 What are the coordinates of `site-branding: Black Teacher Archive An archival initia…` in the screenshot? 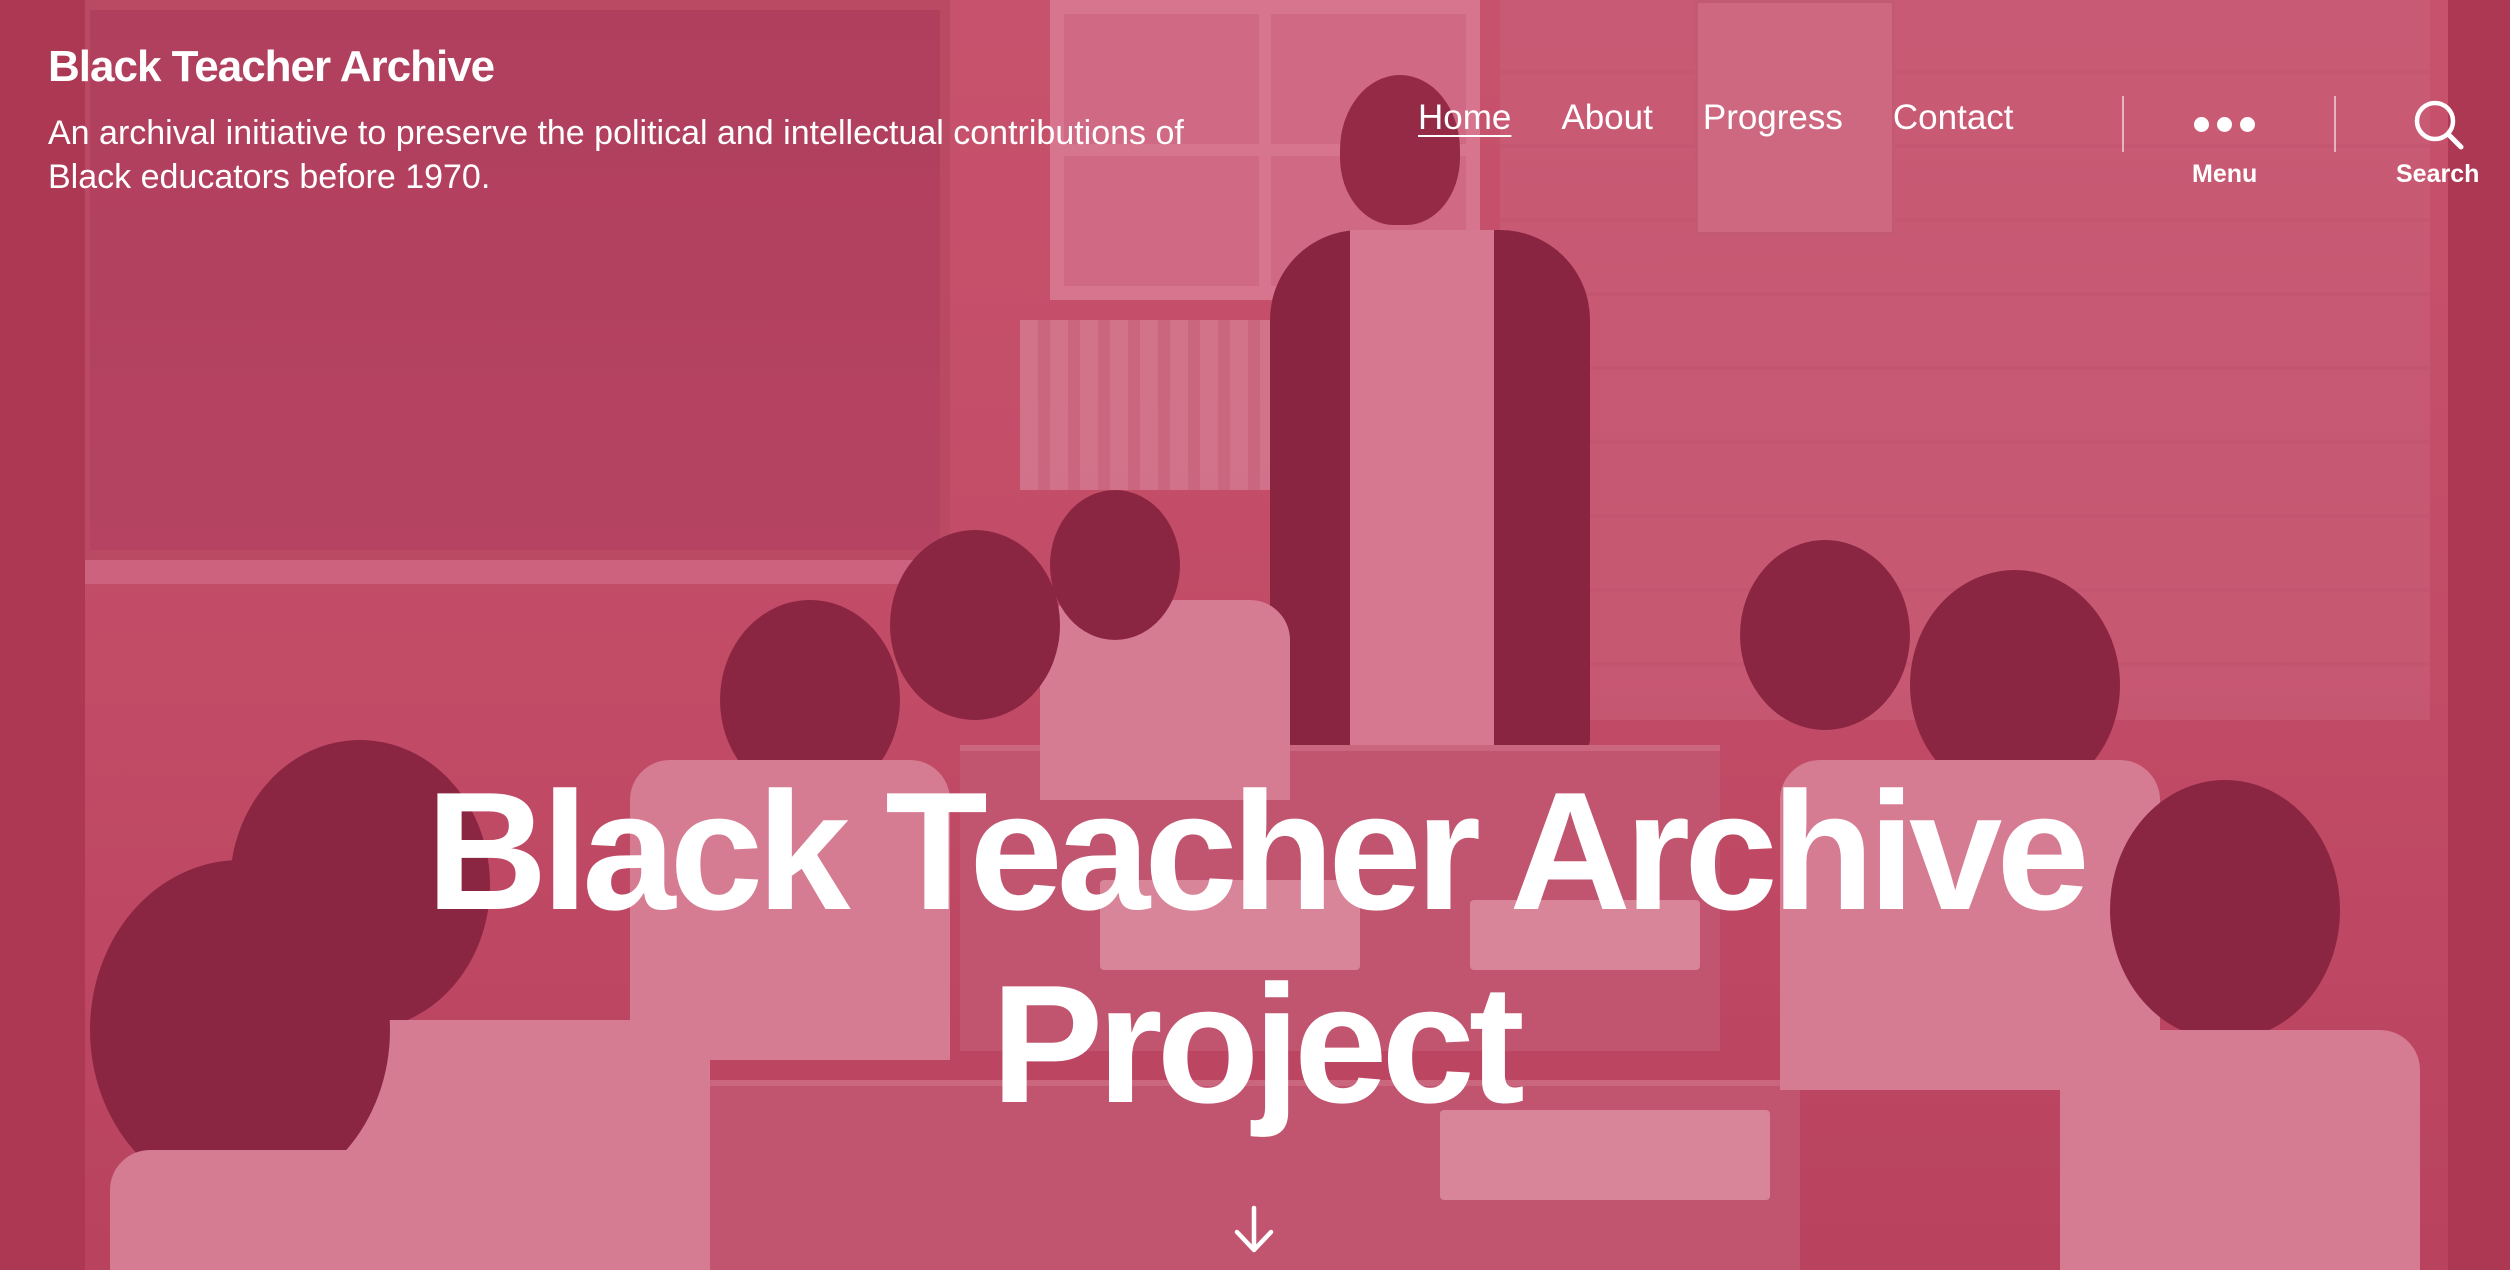 It's located at (648, 120).